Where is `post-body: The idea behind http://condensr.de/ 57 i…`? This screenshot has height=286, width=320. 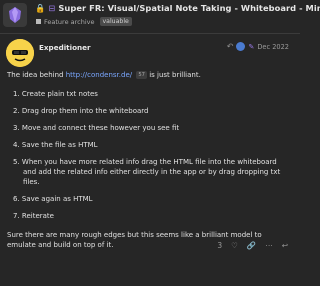 post-body: The idea behind http://condensr.de/ 57 i… is located at coordinates (151, 75).